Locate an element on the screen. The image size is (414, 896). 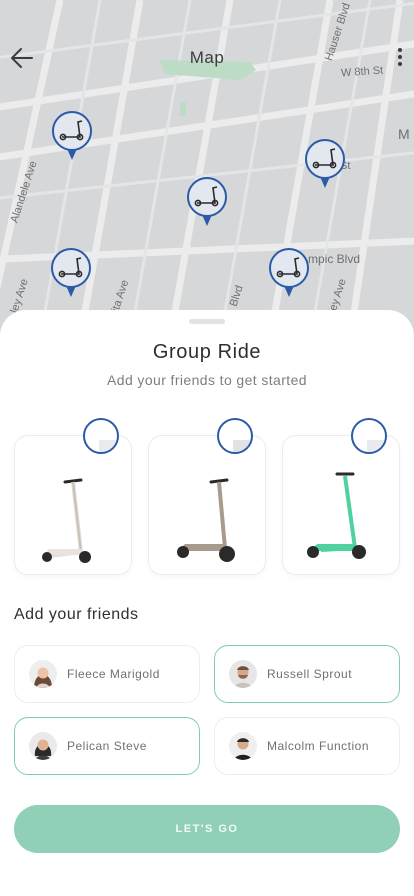
friend-chip: Pelican Steve is located at coordinates (107, 746).